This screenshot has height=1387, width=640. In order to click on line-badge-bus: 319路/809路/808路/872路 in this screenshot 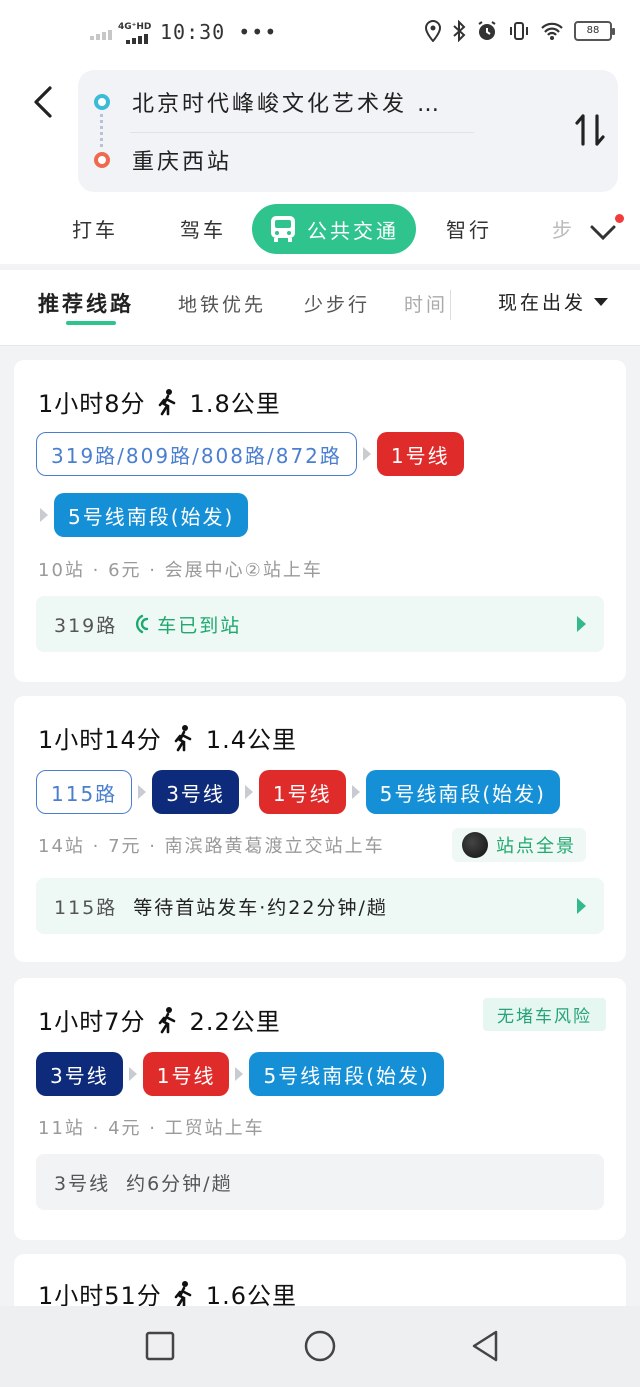, I will do `click(196, 454)`.